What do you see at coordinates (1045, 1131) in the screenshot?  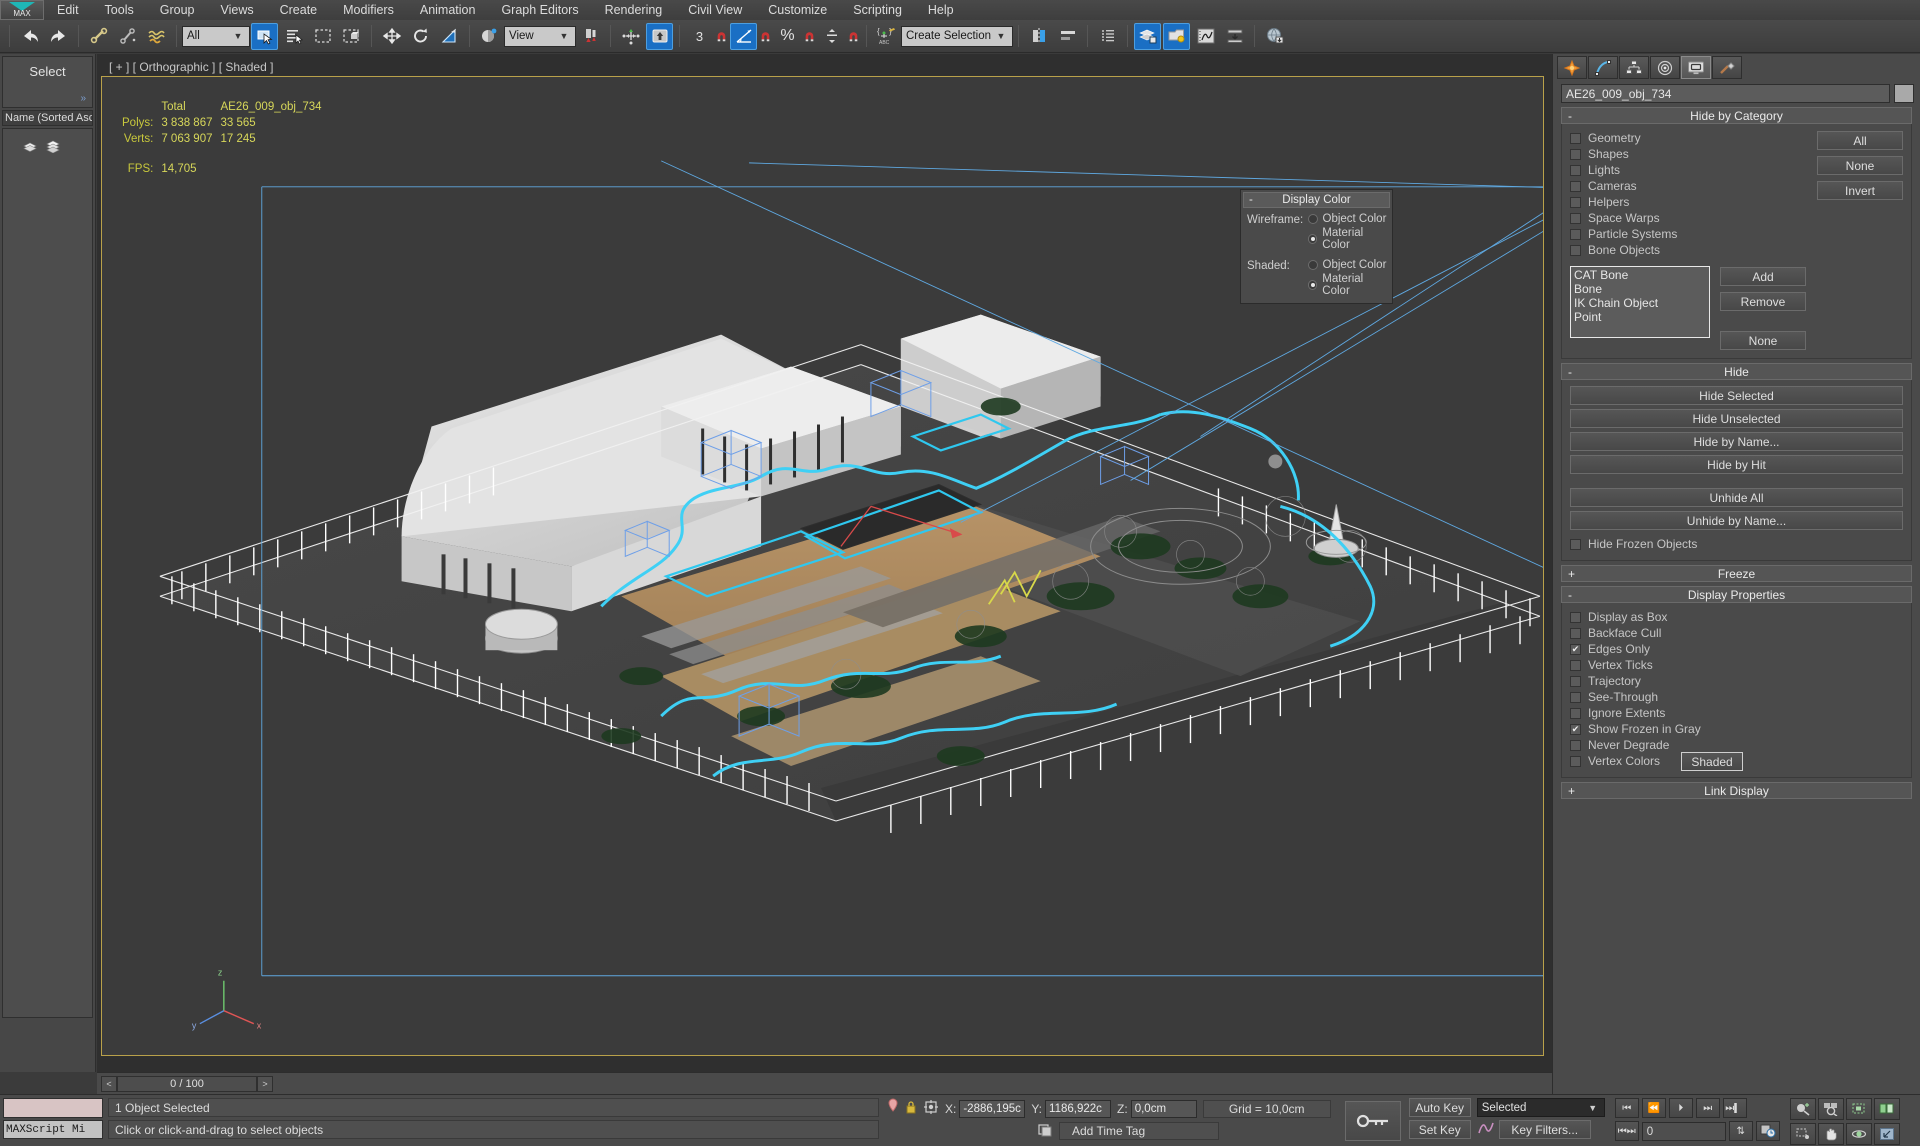 I see `time-tag-icon` at bounding box center [1045, 1131].